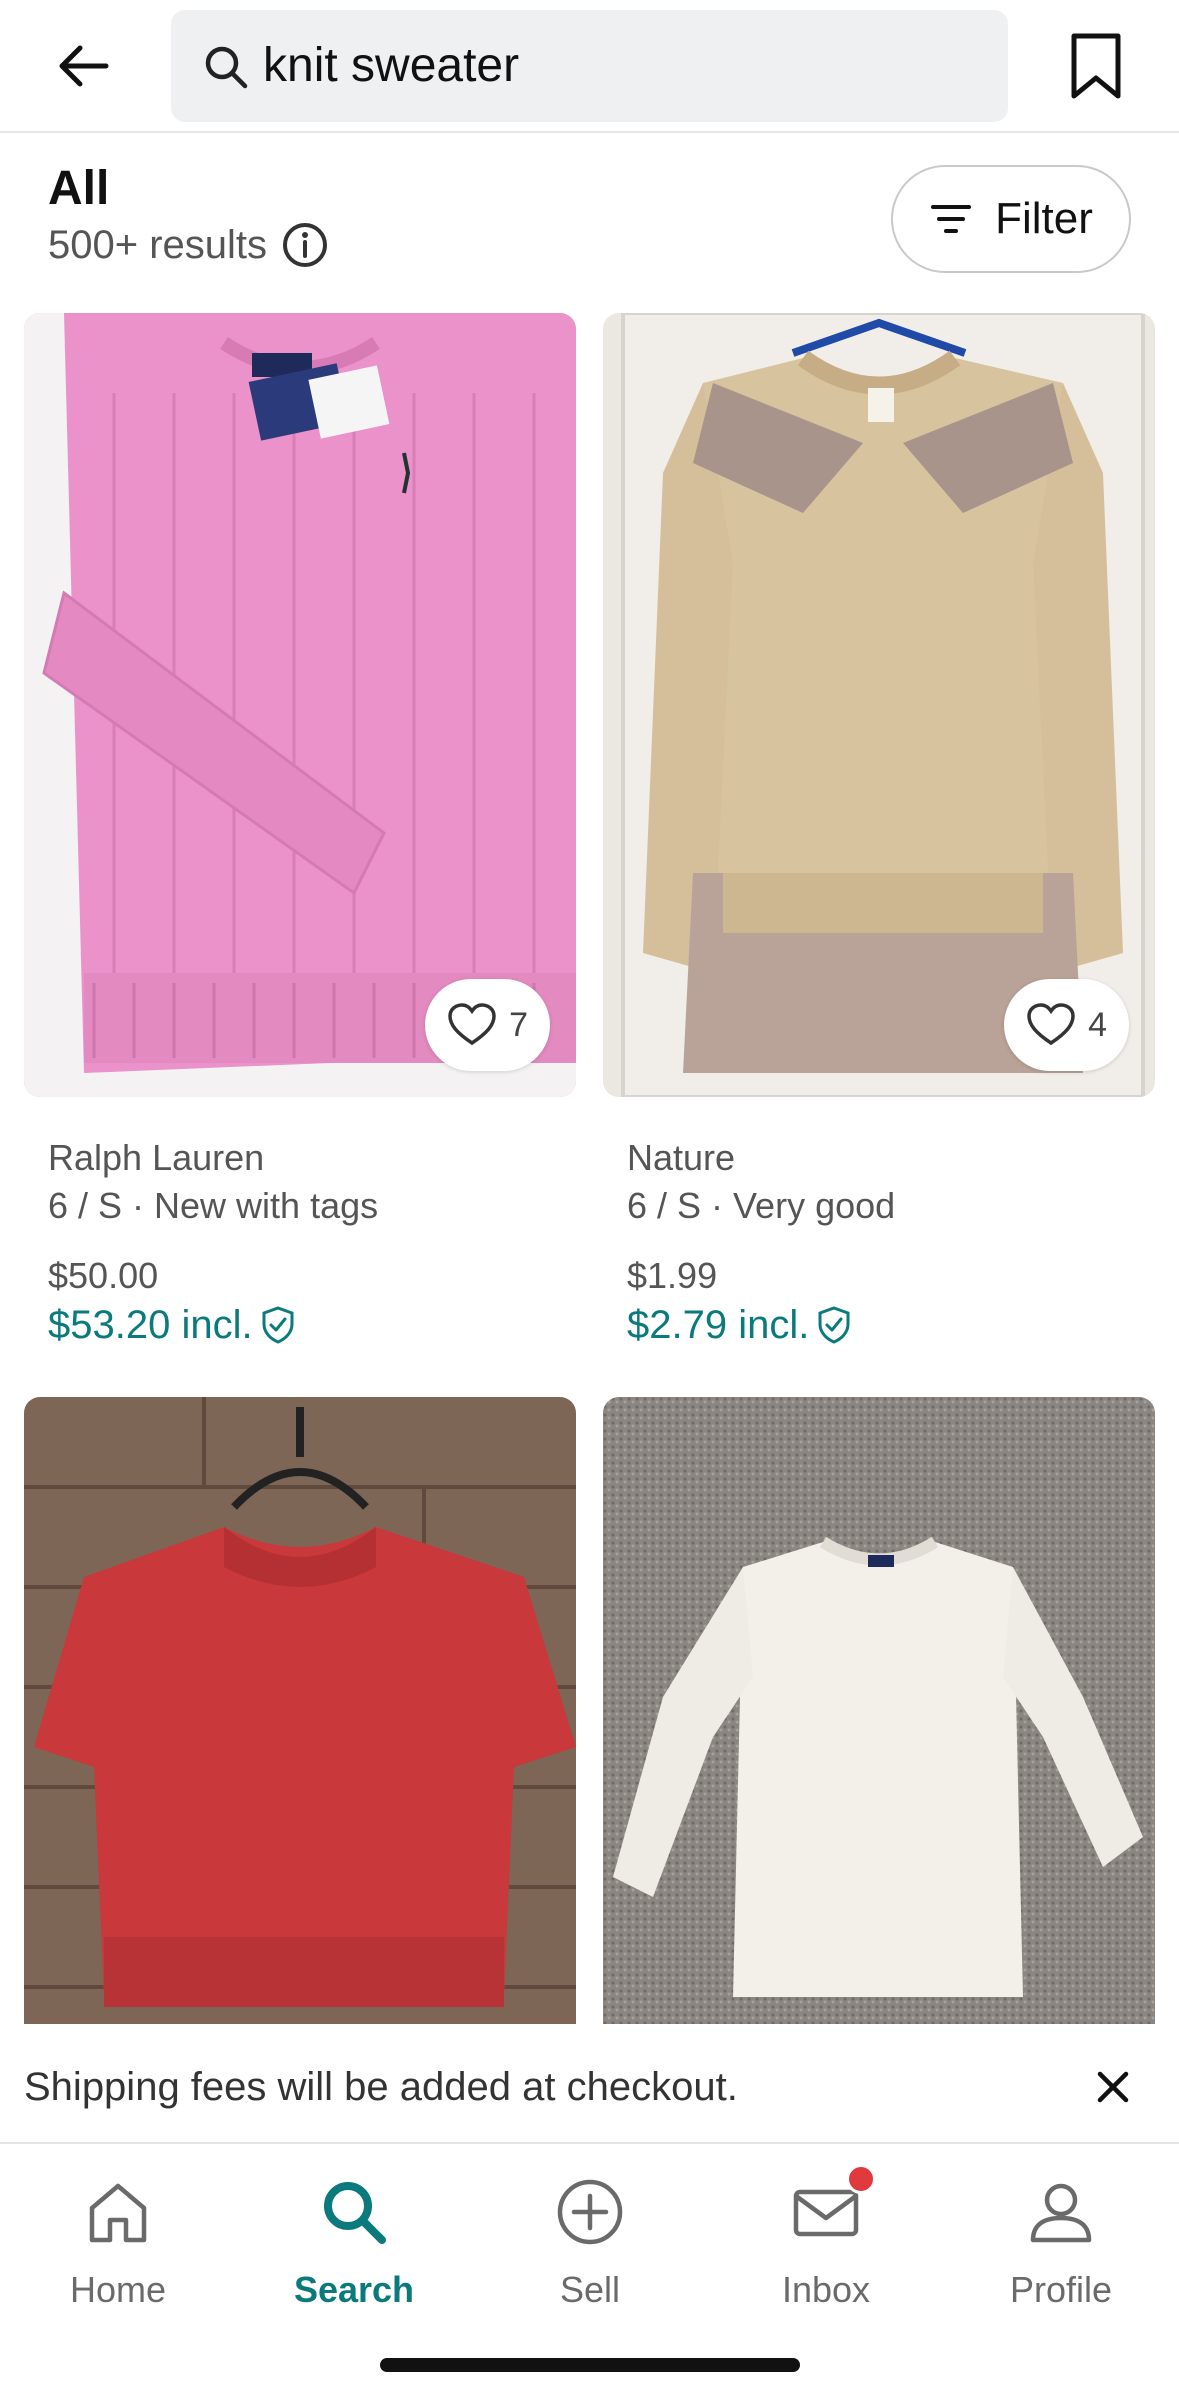 Image resolution: width=1179 pixels, height=2396 pixels. What do you see at coordinates (951, 219) in the screenshot?
I see `filter-icon` at bounding box center [951, 219].